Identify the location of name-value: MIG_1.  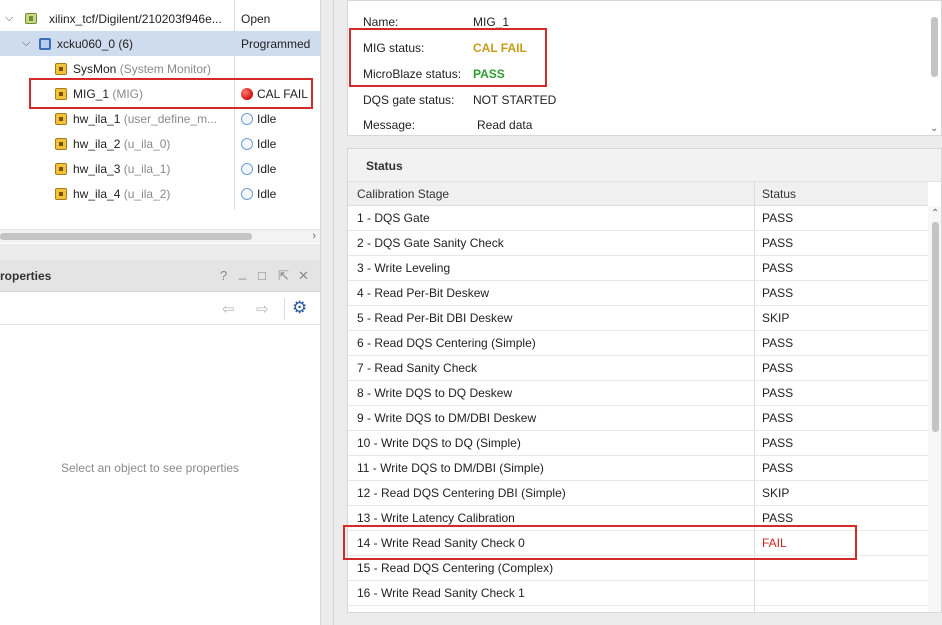
(491, 22).